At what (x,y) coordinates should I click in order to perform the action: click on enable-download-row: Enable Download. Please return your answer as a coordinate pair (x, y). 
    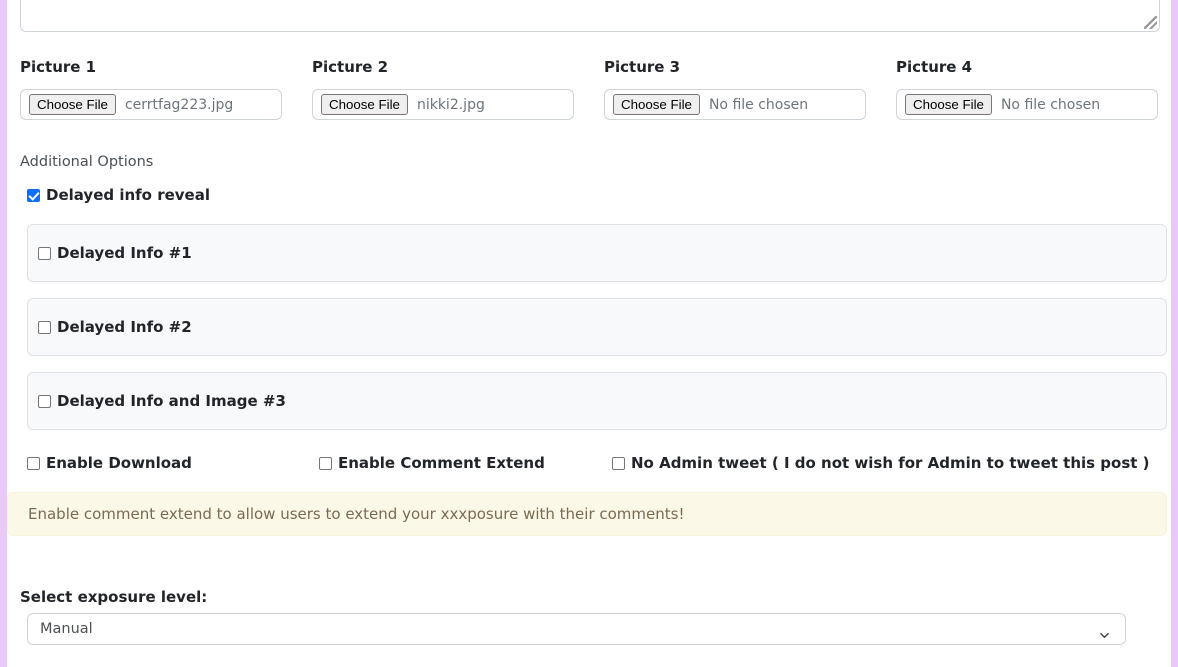
    Looking at the image, I should click on (109, 463).